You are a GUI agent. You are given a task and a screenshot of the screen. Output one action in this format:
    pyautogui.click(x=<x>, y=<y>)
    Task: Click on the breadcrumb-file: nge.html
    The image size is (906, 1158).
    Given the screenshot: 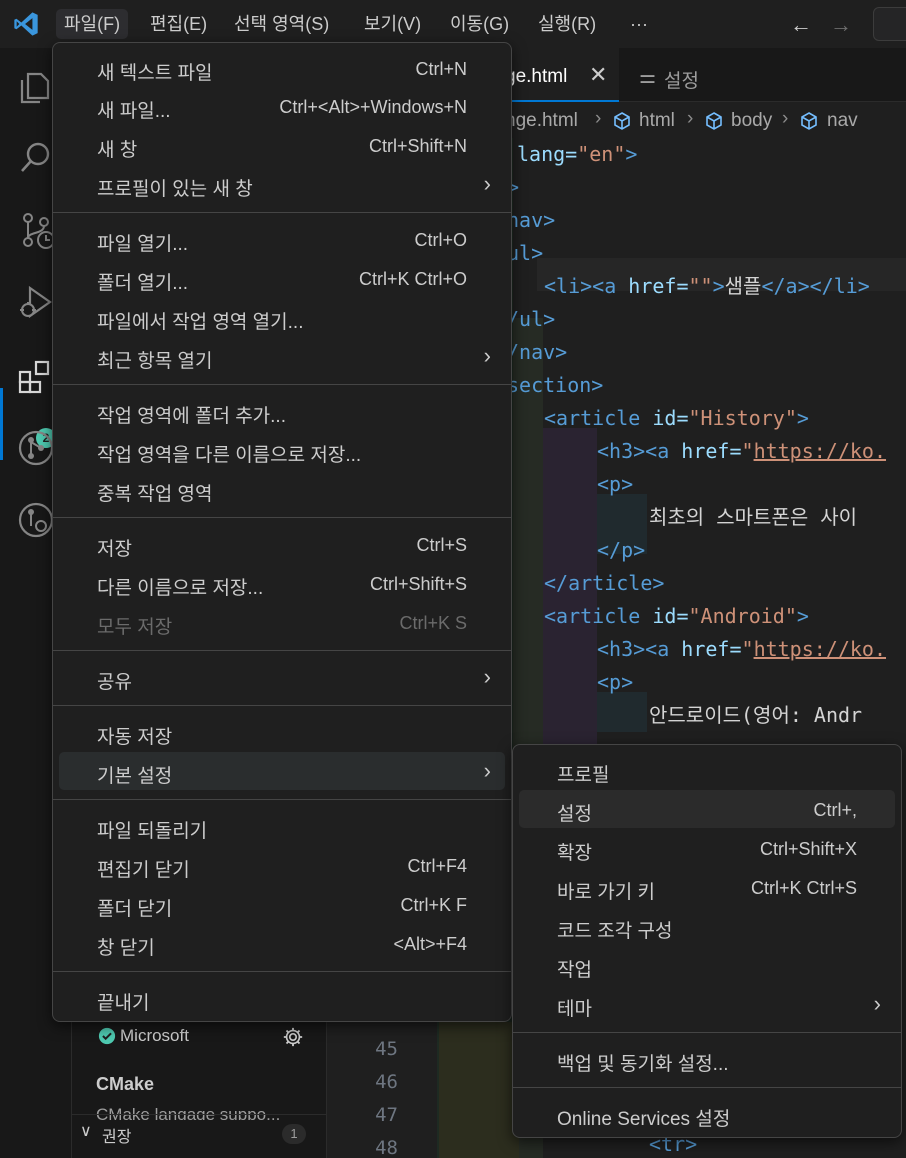 What is the action you would take?
    pyautogui.click(x=541, y=121)
    